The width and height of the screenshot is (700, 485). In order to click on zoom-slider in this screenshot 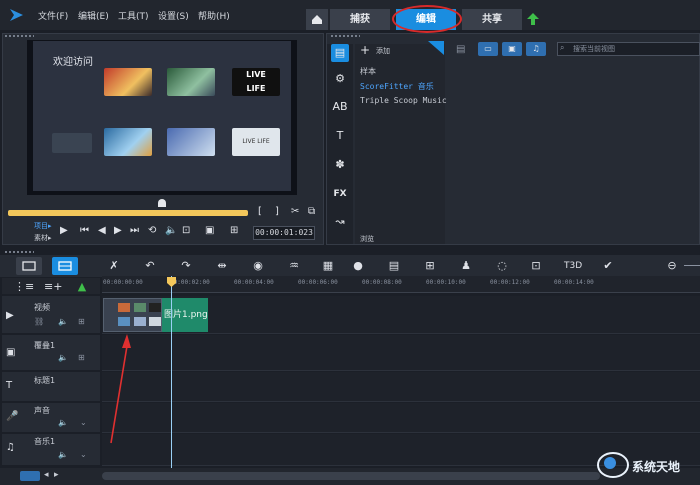, I will do `click(692, 265)`.